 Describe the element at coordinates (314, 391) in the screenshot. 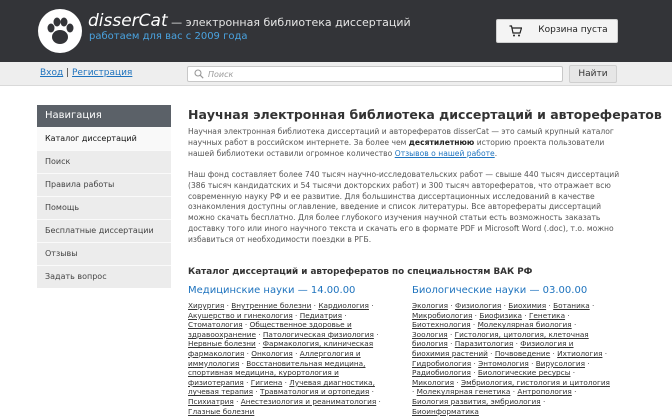

I see `specialty-link: Травматология и ортопедия` at that location.